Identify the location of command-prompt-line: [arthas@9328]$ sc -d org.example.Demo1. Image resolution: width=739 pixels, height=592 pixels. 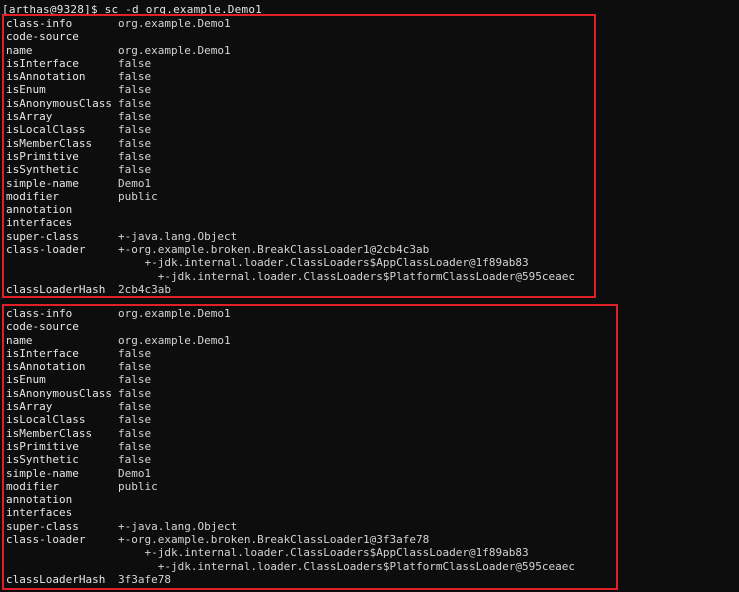
(132, 9).